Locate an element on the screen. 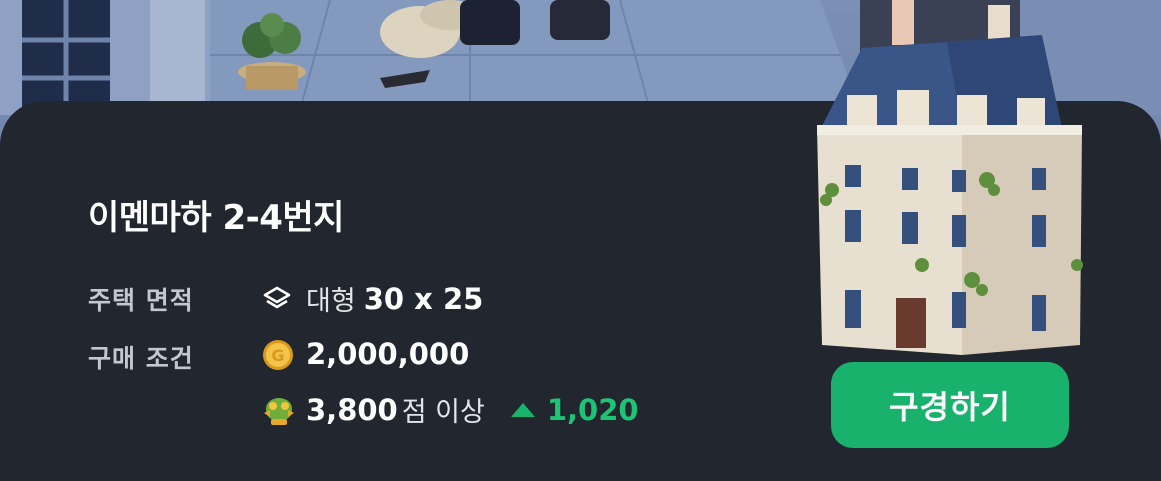  score-requirement: 3,800 점 이상 1,020 is located at coordinates (450, 409).